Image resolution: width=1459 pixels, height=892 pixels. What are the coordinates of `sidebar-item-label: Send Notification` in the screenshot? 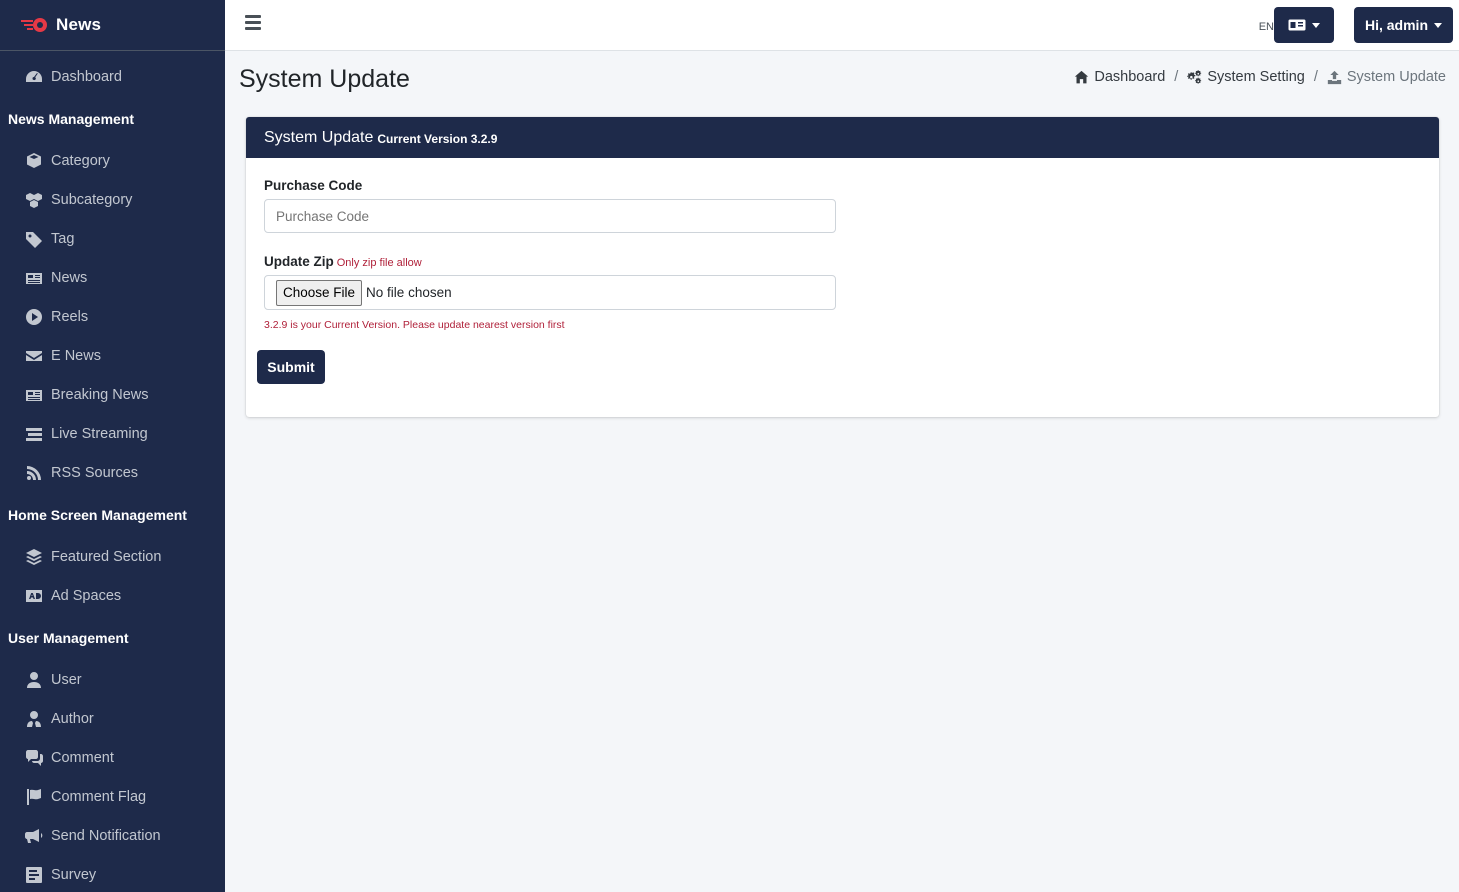 It's located at (106, 835).